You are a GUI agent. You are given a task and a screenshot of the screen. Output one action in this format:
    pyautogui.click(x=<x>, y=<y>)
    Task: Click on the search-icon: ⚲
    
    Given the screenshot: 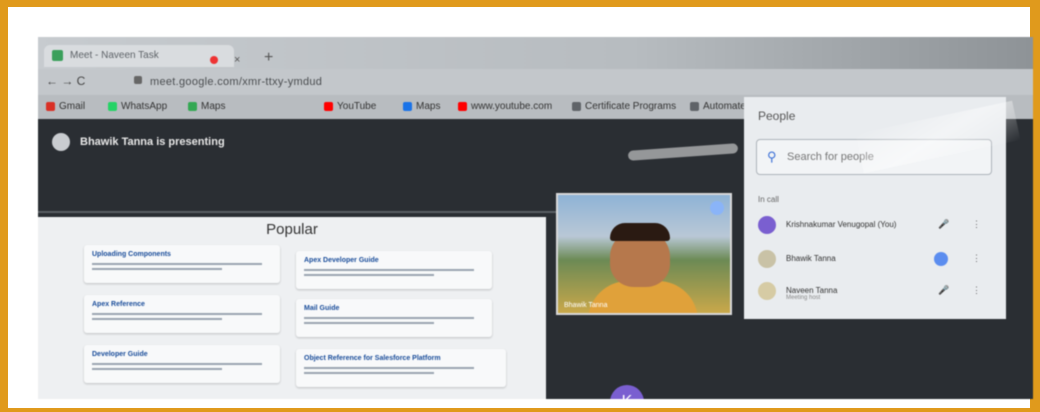 What is the action you would take?
    pyautogui.click(x=772, y=156)
    